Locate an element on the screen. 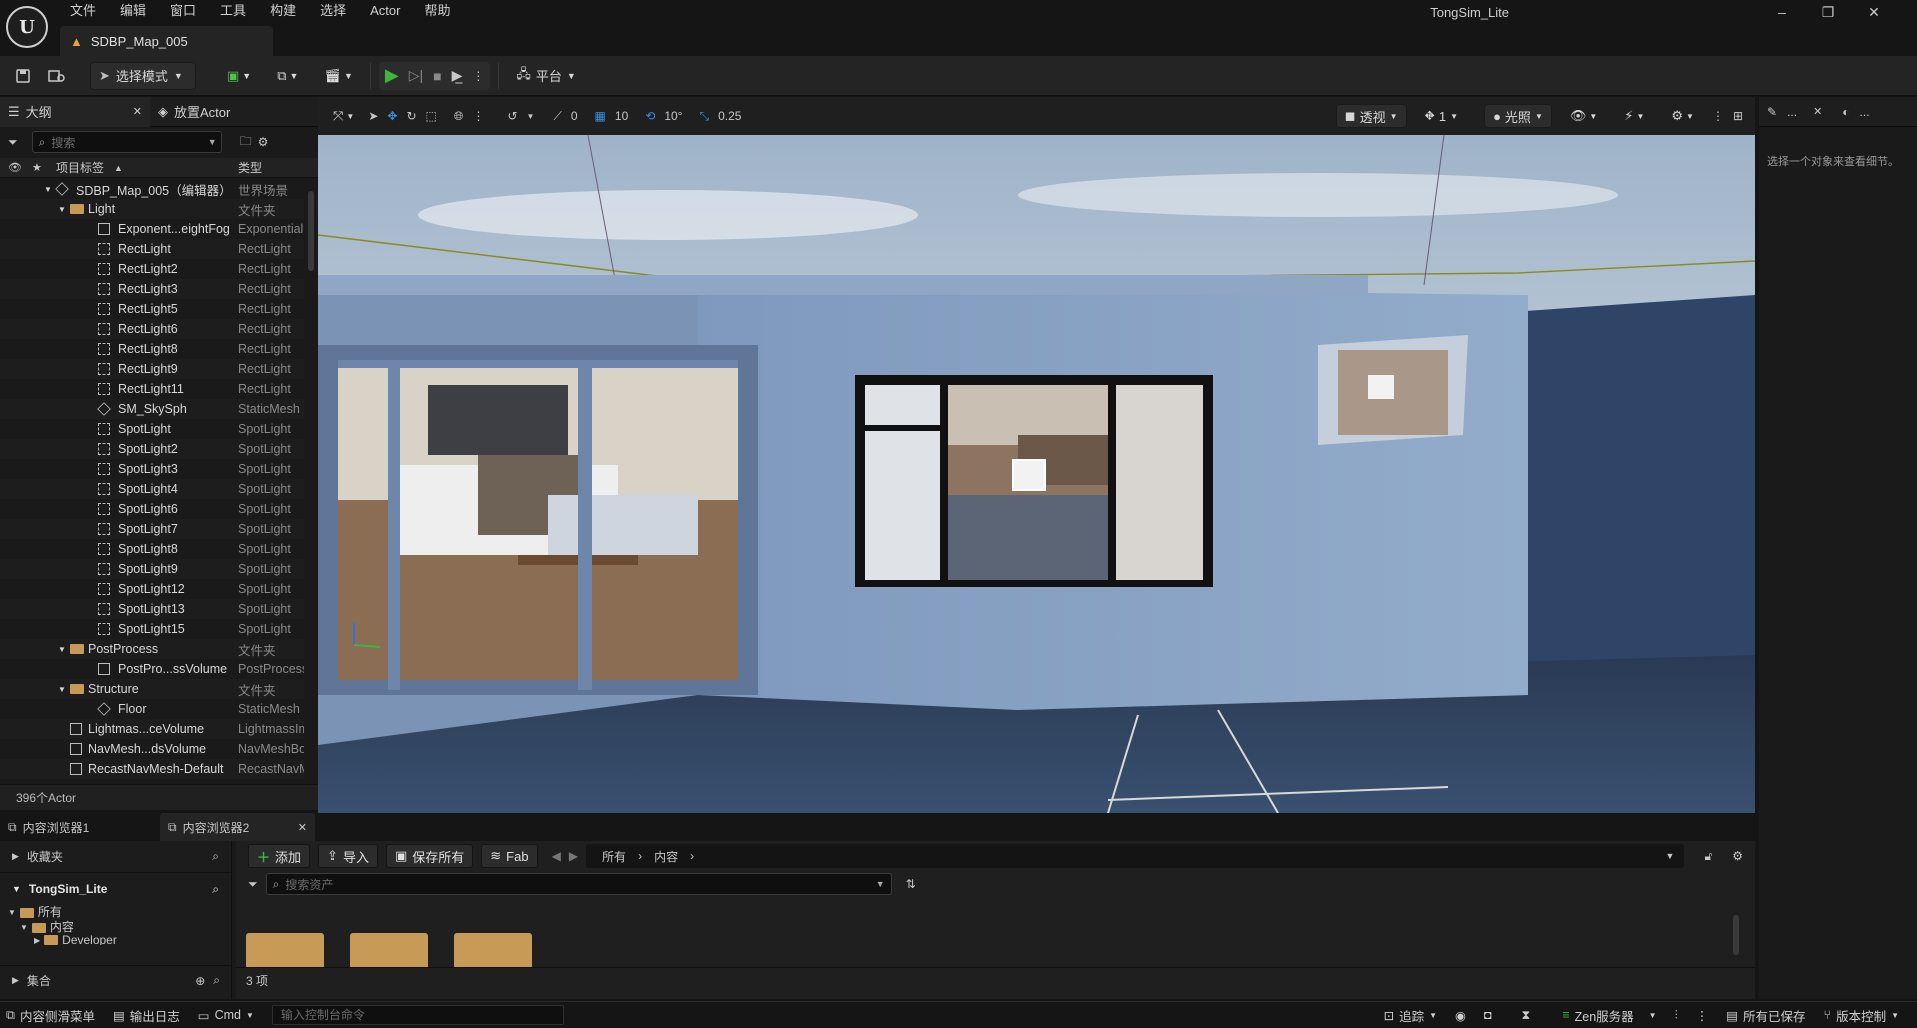 The width and height of the screenshot is (1917, 1028). angle-value: 0 is located at coordinates (574, 116).